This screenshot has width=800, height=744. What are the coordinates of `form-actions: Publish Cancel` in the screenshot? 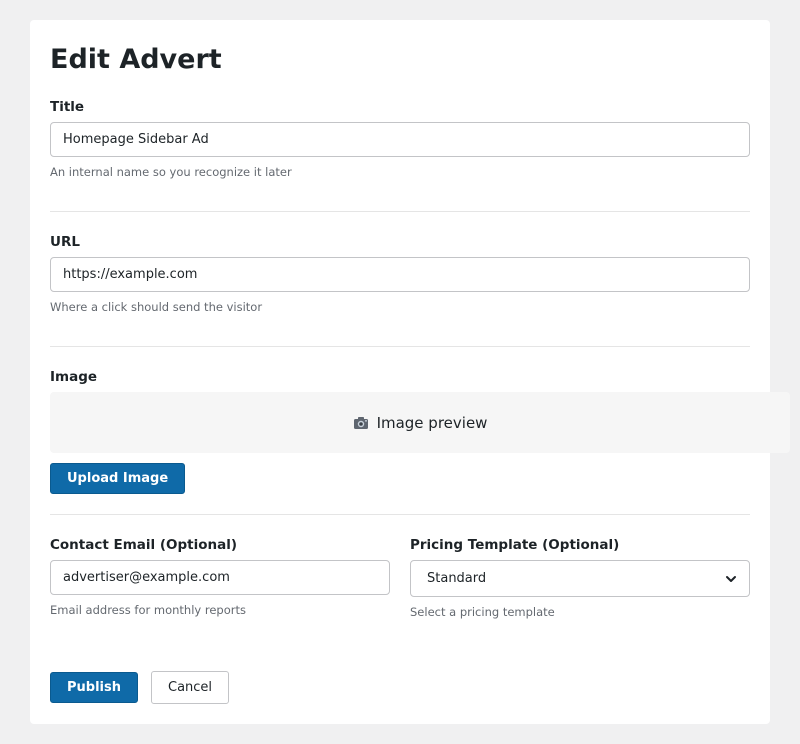 It's located at (400, 687).